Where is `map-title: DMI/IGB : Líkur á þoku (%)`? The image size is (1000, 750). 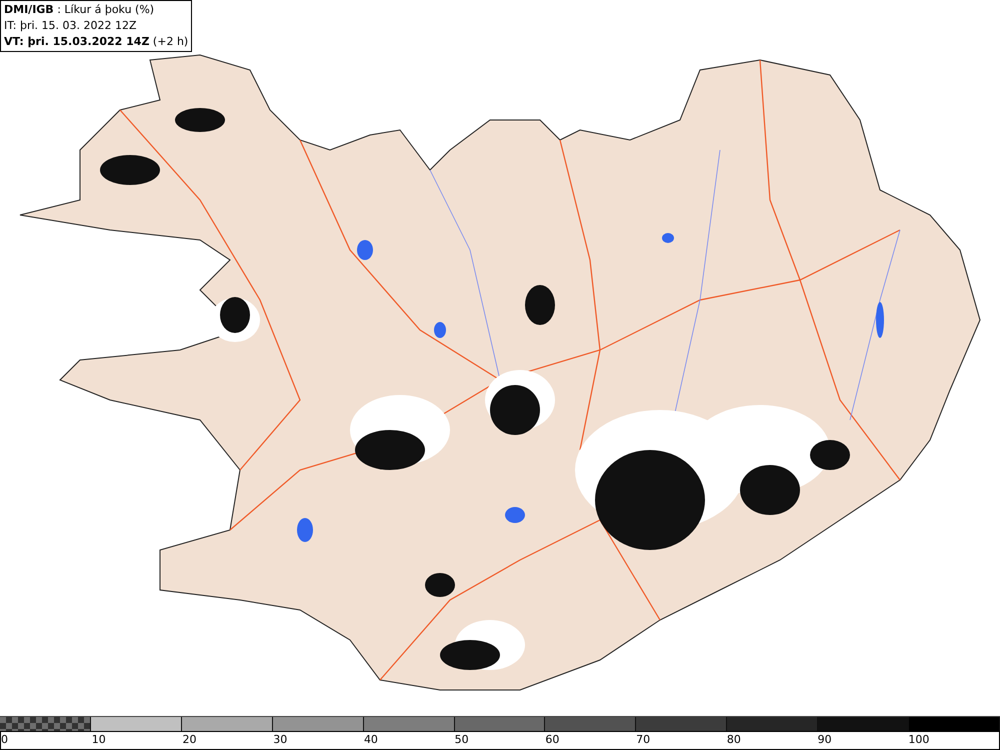 map-title: DMI/IGB : Líkur á þoku (%) is located at coordinates (80, 10).